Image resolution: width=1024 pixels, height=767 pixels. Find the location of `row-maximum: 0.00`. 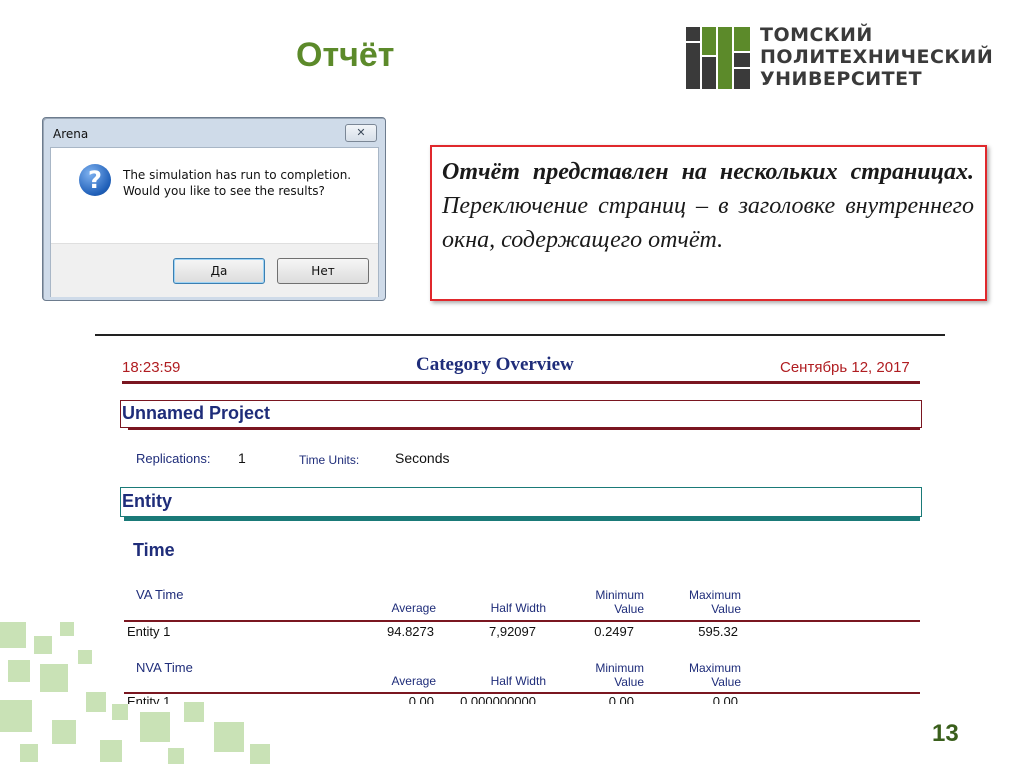

row-maximum: 0.00 is located at coordinates (725, 699).